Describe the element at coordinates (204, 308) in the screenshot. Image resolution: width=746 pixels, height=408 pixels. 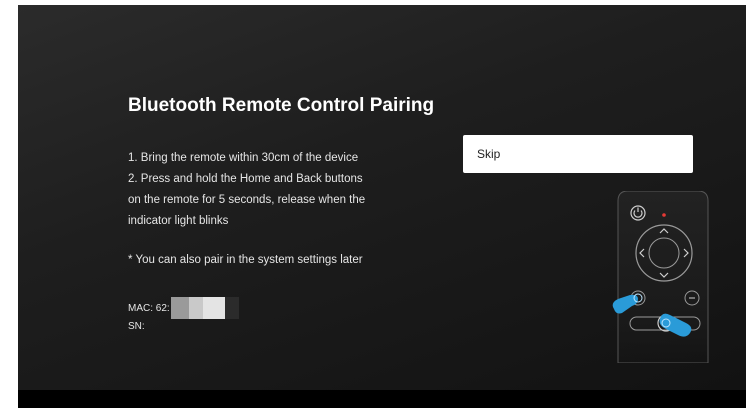
I see `mac-redaction` at that location.